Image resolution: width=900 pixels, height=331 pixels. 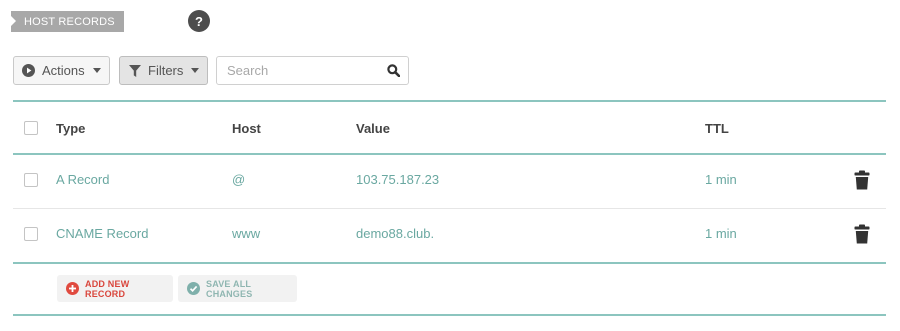 I want to click on select-all-checkbox, so click(x=31, y=128).